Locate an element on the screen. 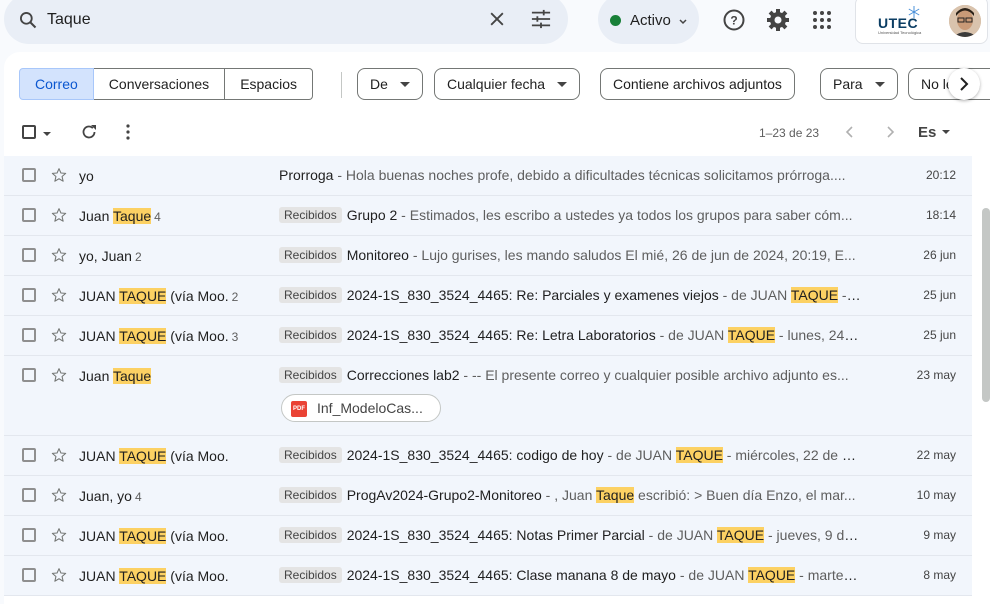 The image size is (990, 604). refresh-icon is located at coordinates (89, 134).